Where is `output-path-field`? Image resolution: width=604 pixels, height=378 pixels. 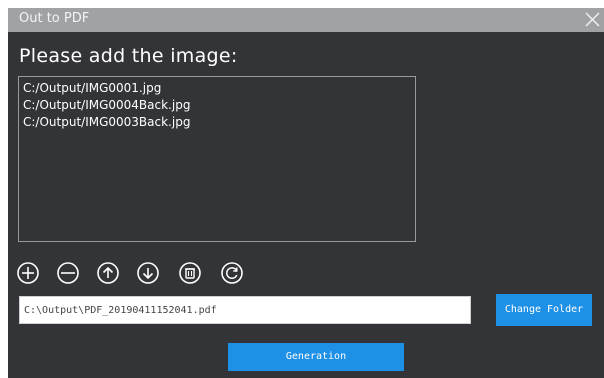
output-path-field is located at coordinates (245, 310).